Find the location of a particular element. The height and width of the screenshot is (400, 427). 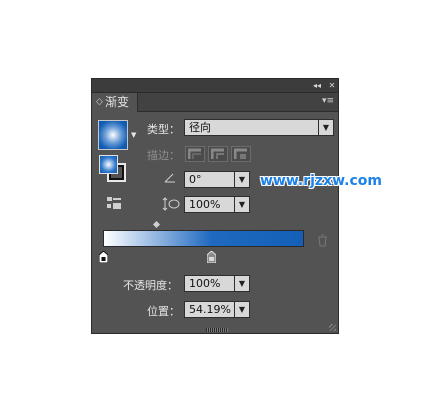

angle-field: 0° ▼ is located at coordinates (217, 179).